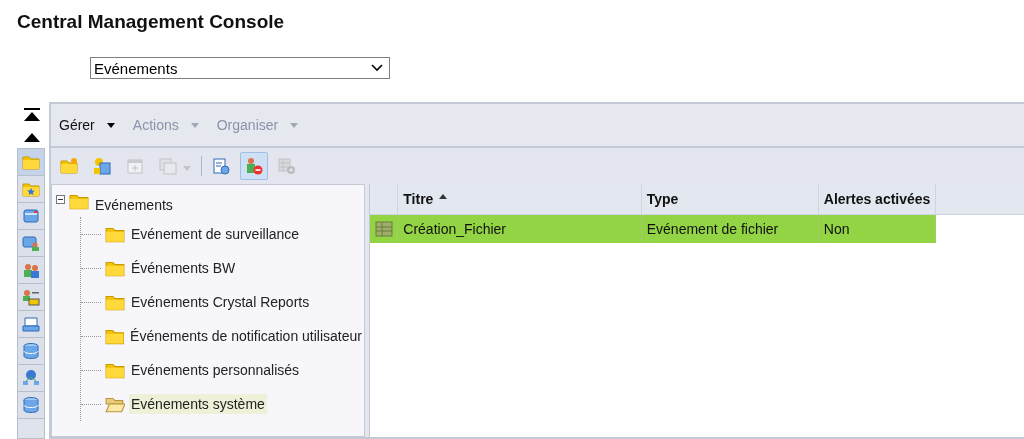 The height and width of the screenshot is (439, 1024). What do you see at coordinates (215, 234) in the screenshot?
I see `tree-item: Evénement de surveillance` at bounding box center [215, 234].